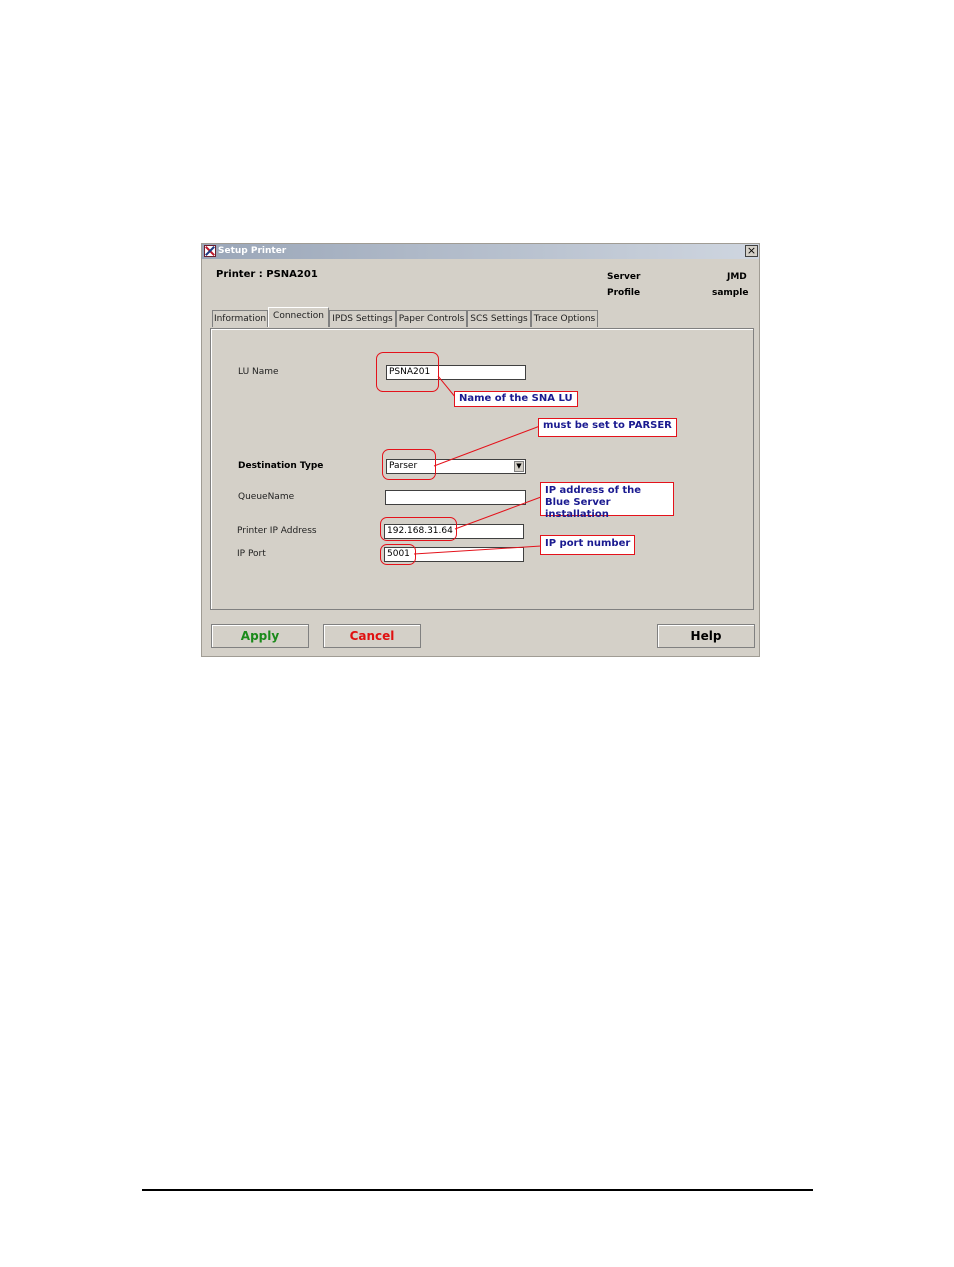  Describe the element at coordinates (487, 446) in the screenshot. I see `connector-parser` at that location.